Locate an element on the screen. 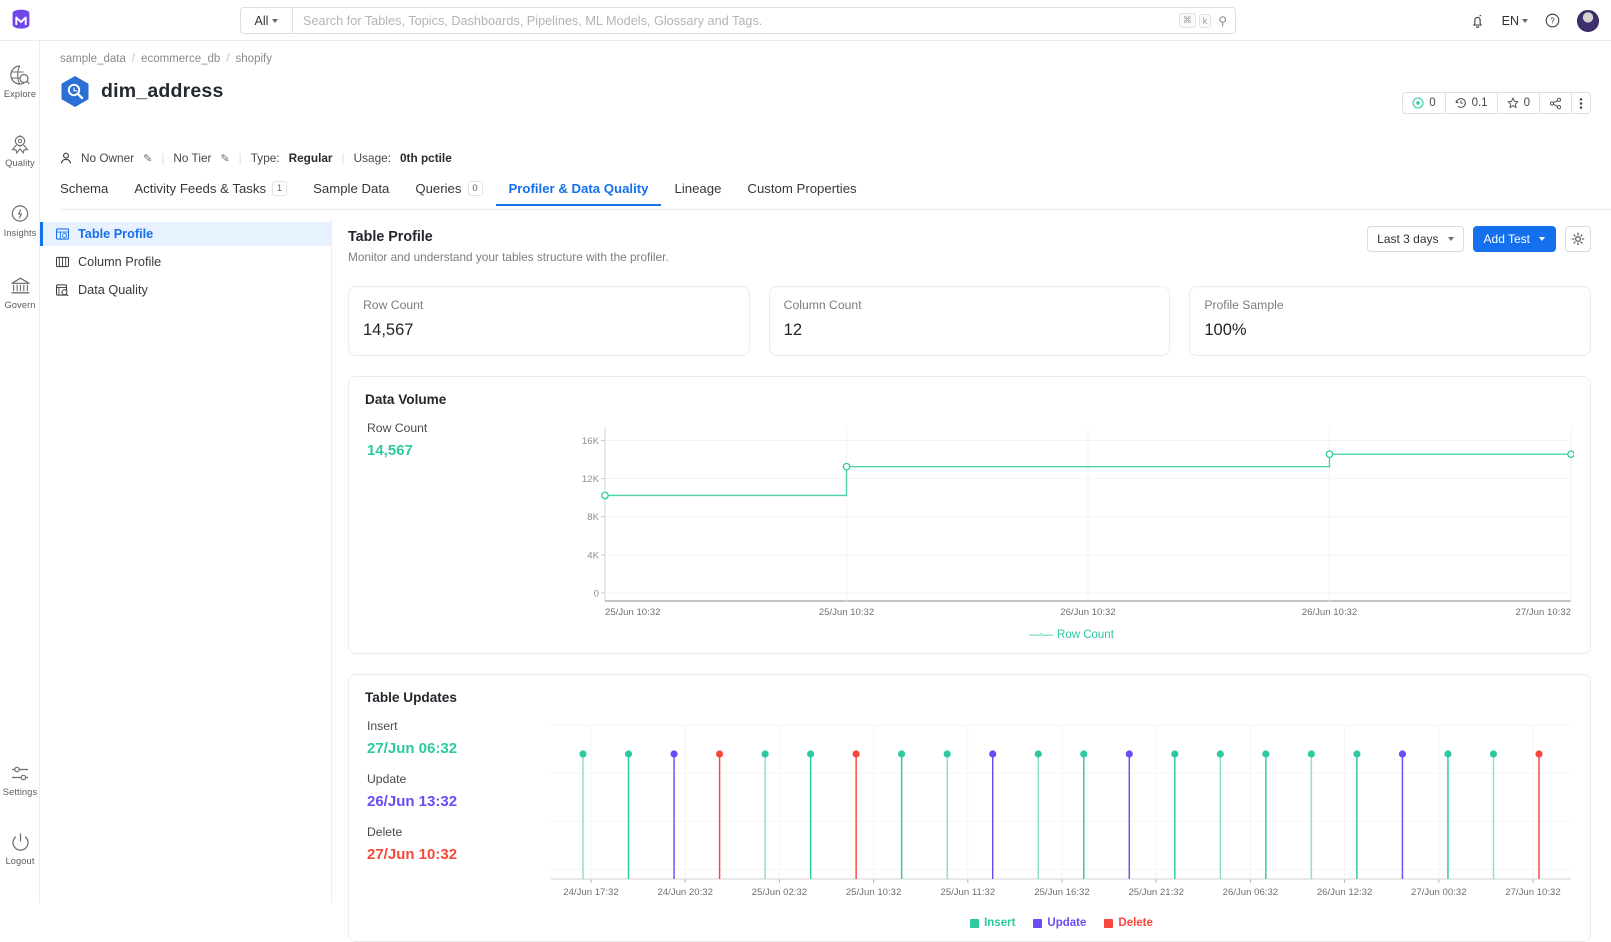 This screenshot has width=1611, height=942. tab-schema: Schema is located at coordinates (90, 193).